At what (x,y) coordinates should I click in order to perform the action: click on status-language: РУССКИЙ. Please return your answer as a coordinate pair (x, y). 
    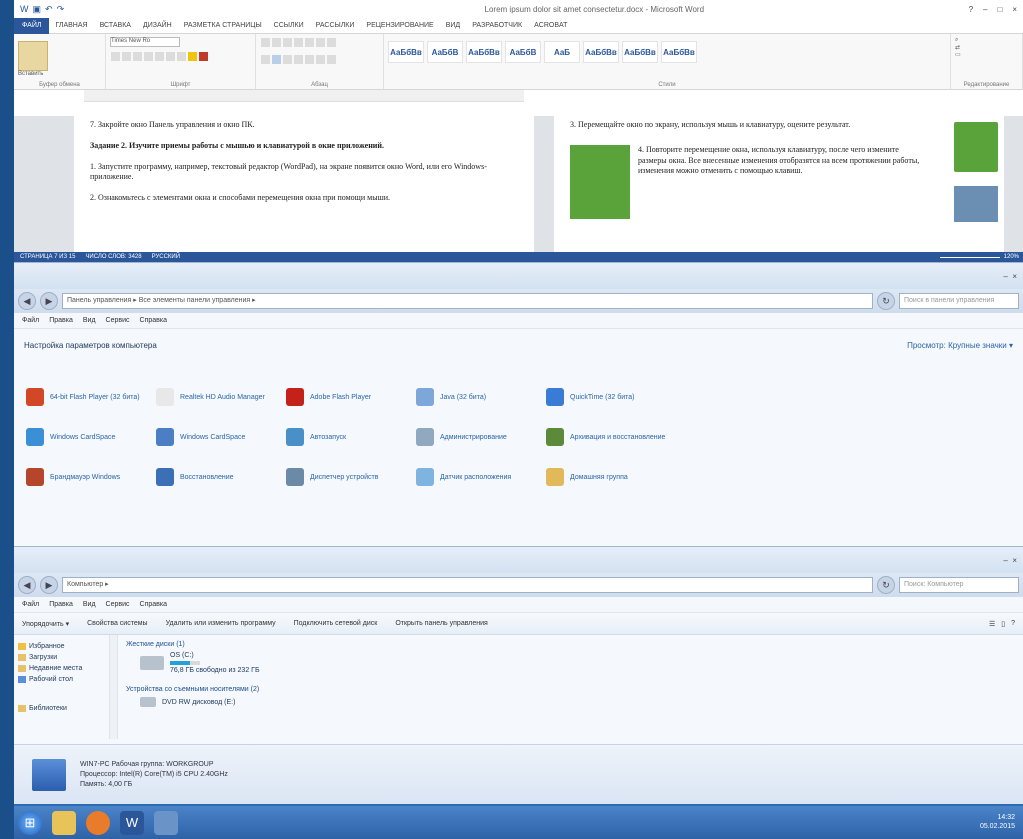
    Looking at the image, I should click on (166, 257).